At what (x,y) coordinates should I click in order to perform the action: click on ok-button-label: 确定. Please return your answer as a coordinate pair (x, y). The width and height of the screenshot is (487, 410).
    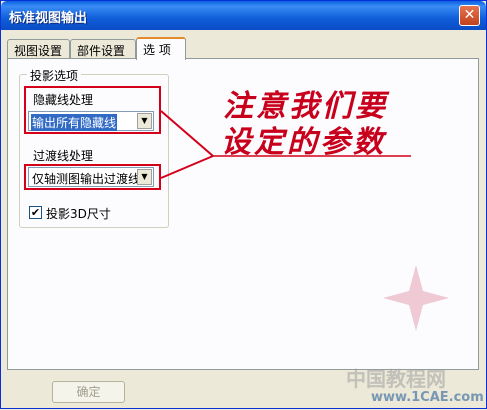
    Looking at the image, I should click on (88, 392).